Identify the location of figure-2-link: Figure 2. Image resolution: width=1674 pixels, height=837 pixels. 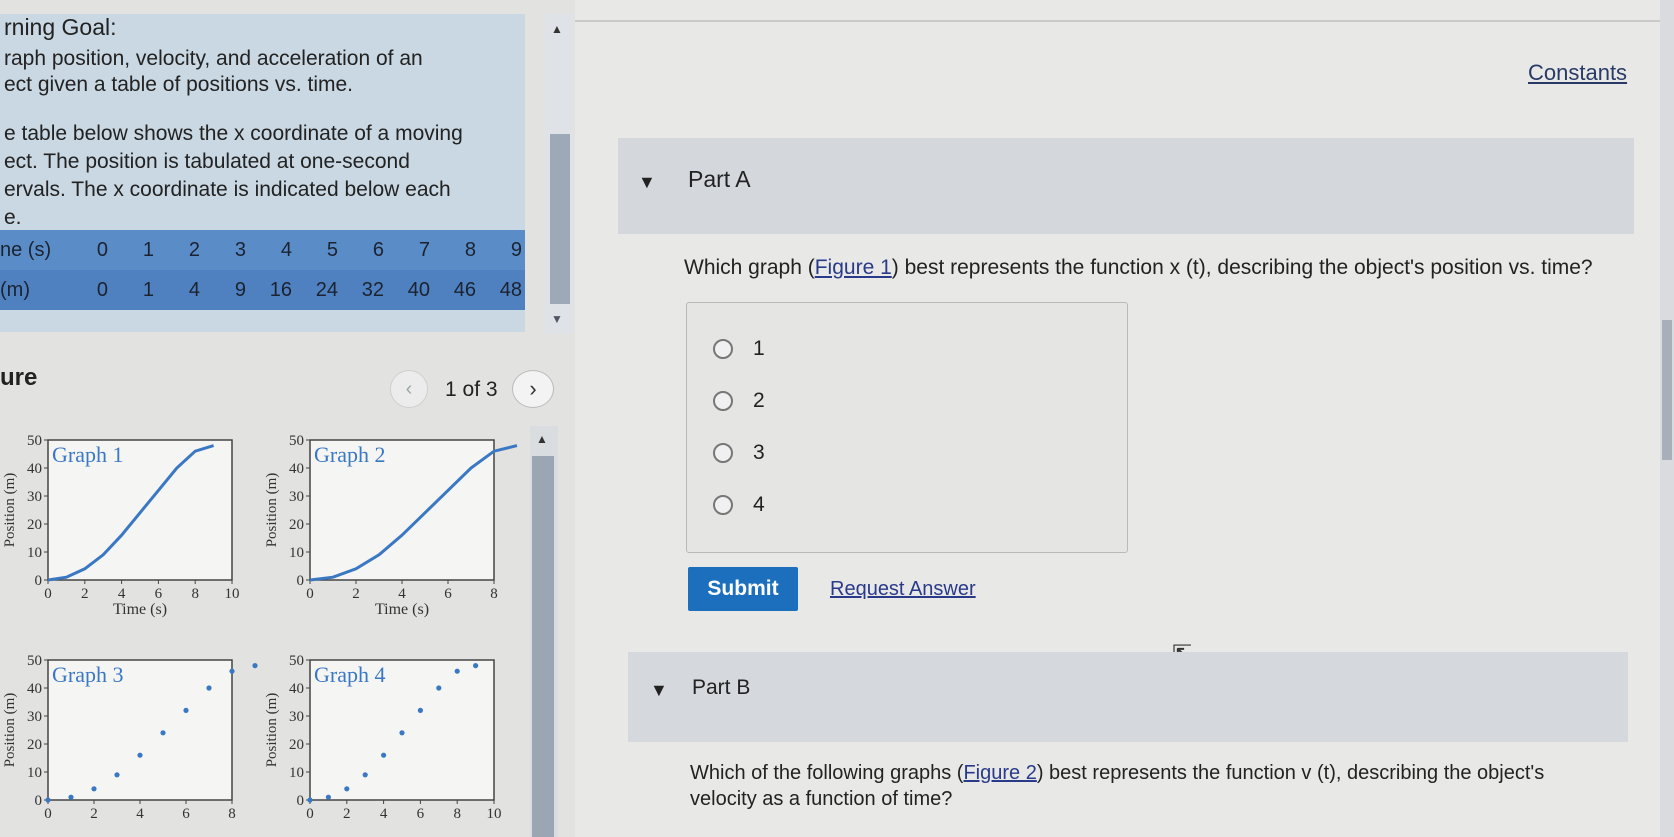
(999, 773).